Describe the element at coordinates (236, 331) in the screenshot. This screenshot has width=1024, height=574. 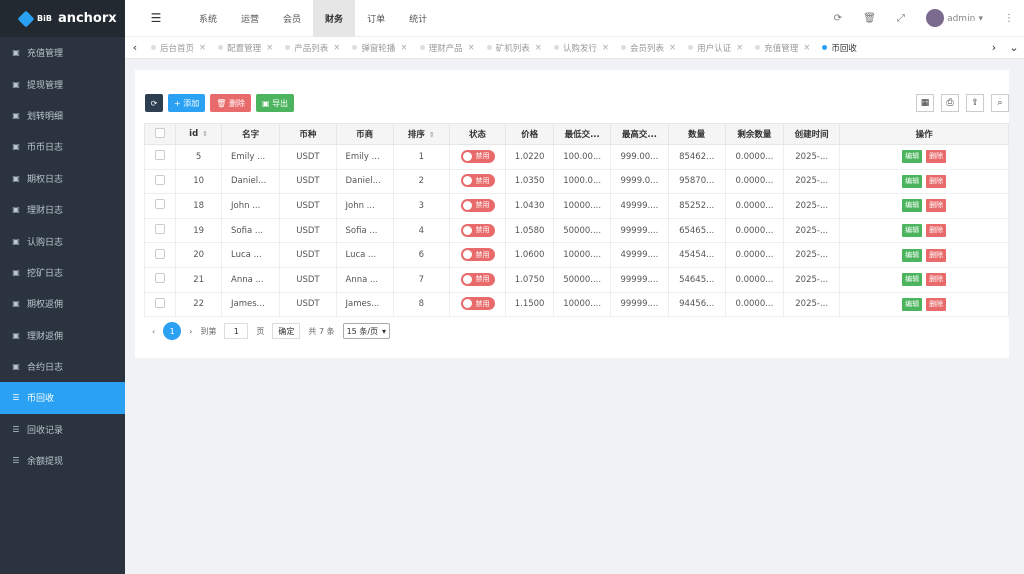
I see `page-input: 1` at that location.